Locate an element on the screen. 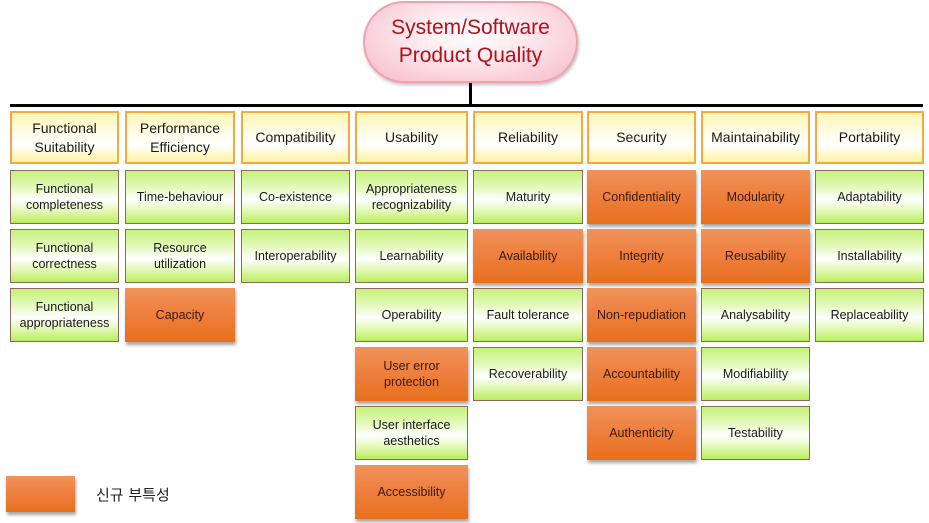 The width and height of the screenshot is (929, 523). sub-characteristic-new: Availability is located at coordinates (528, 256).